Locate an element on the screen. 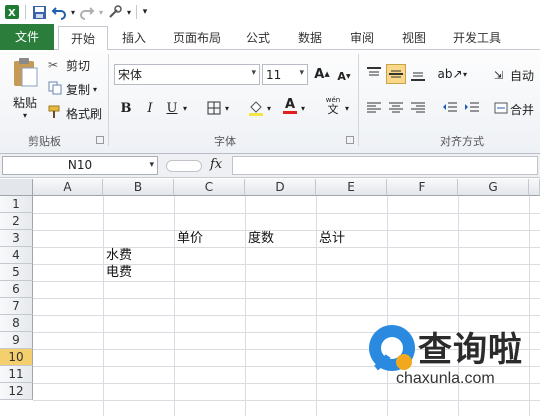 The width and height of the screenshot is (540, 416). tab-file: 文件 is located at coordinates (27, 37).